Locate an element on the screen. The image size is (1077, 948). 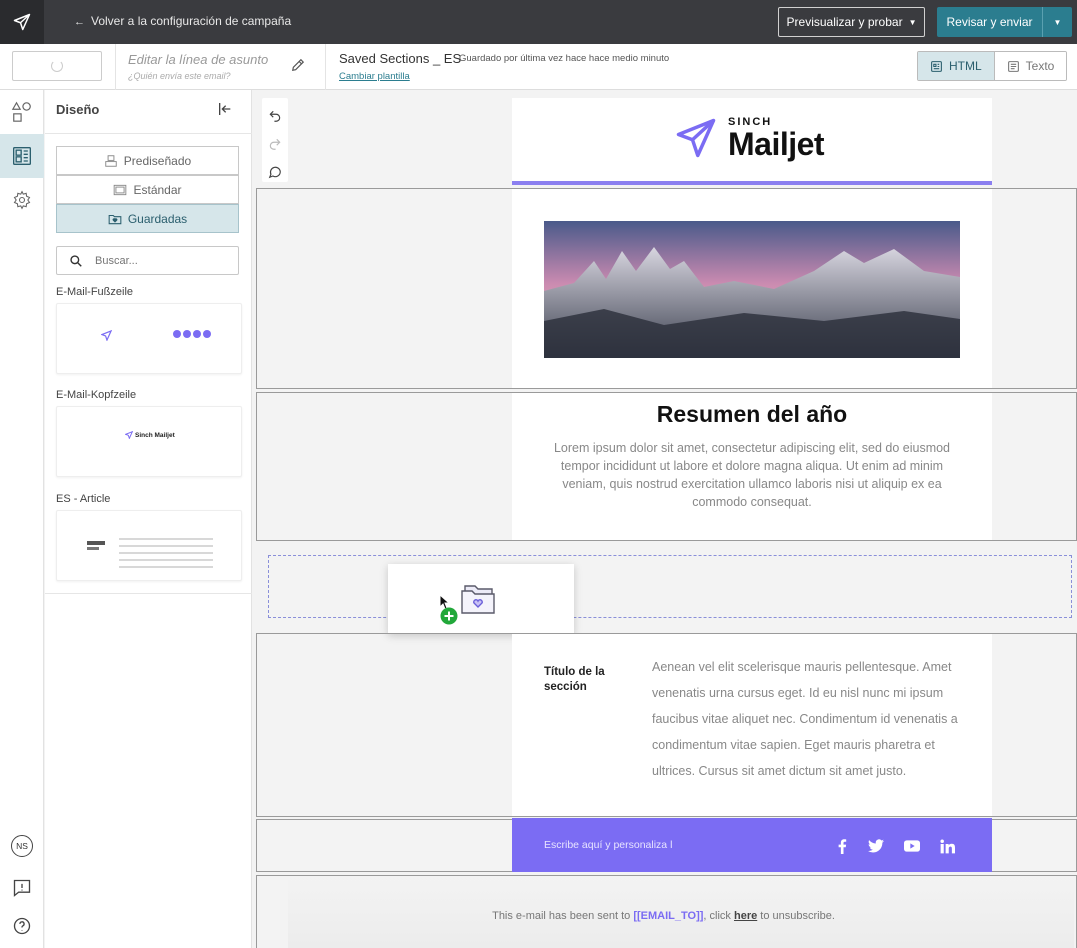
undo-icon is located at coordinates (275, 116).